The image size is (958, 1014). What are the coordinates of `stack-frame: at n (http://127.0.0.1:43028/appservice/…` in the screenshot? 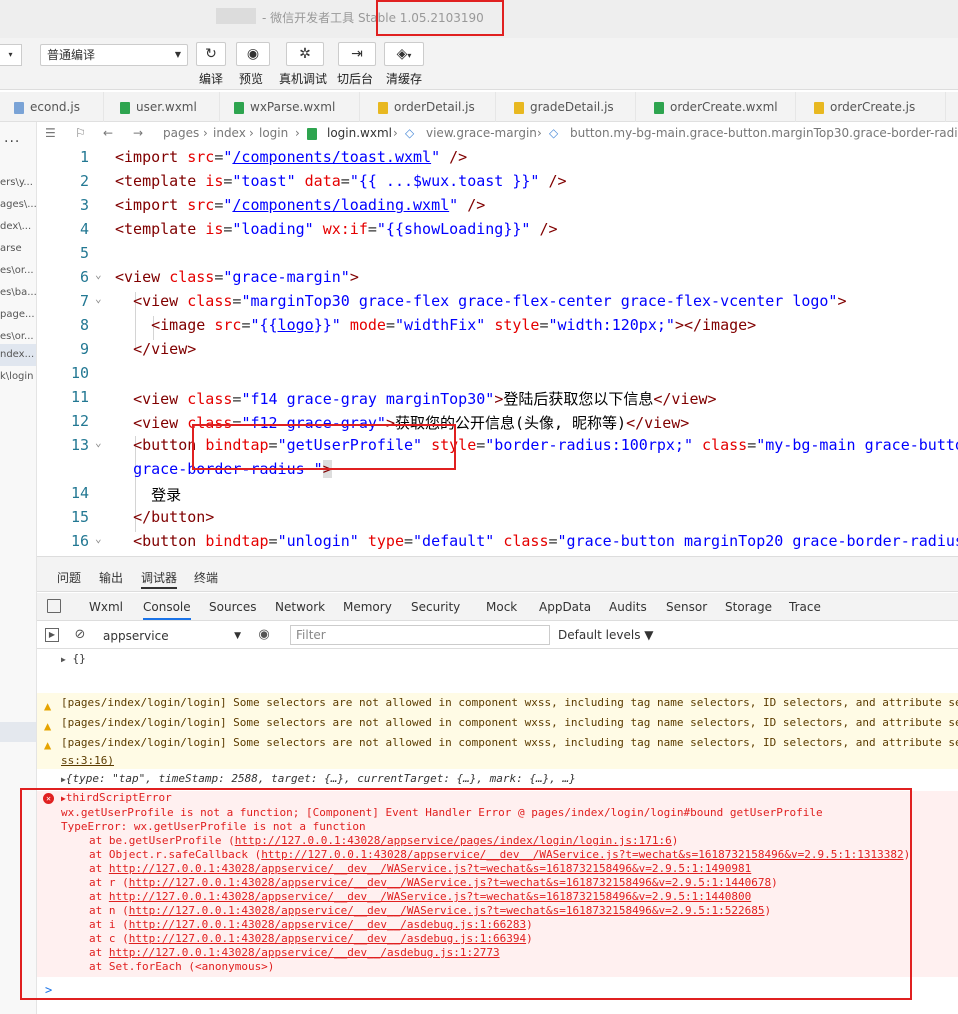 It's located at (523, 911).